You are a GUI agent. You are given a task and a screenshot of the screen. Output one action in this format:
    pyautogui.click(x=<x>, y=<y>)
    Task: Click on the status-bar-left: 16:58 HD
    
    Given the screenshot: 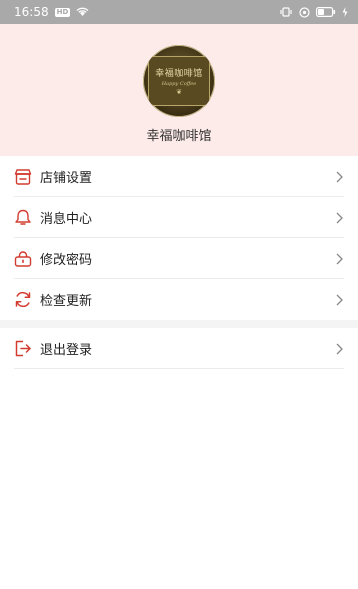 What is the action you would take?
    pyautogui.click(x=51, y=12)
    